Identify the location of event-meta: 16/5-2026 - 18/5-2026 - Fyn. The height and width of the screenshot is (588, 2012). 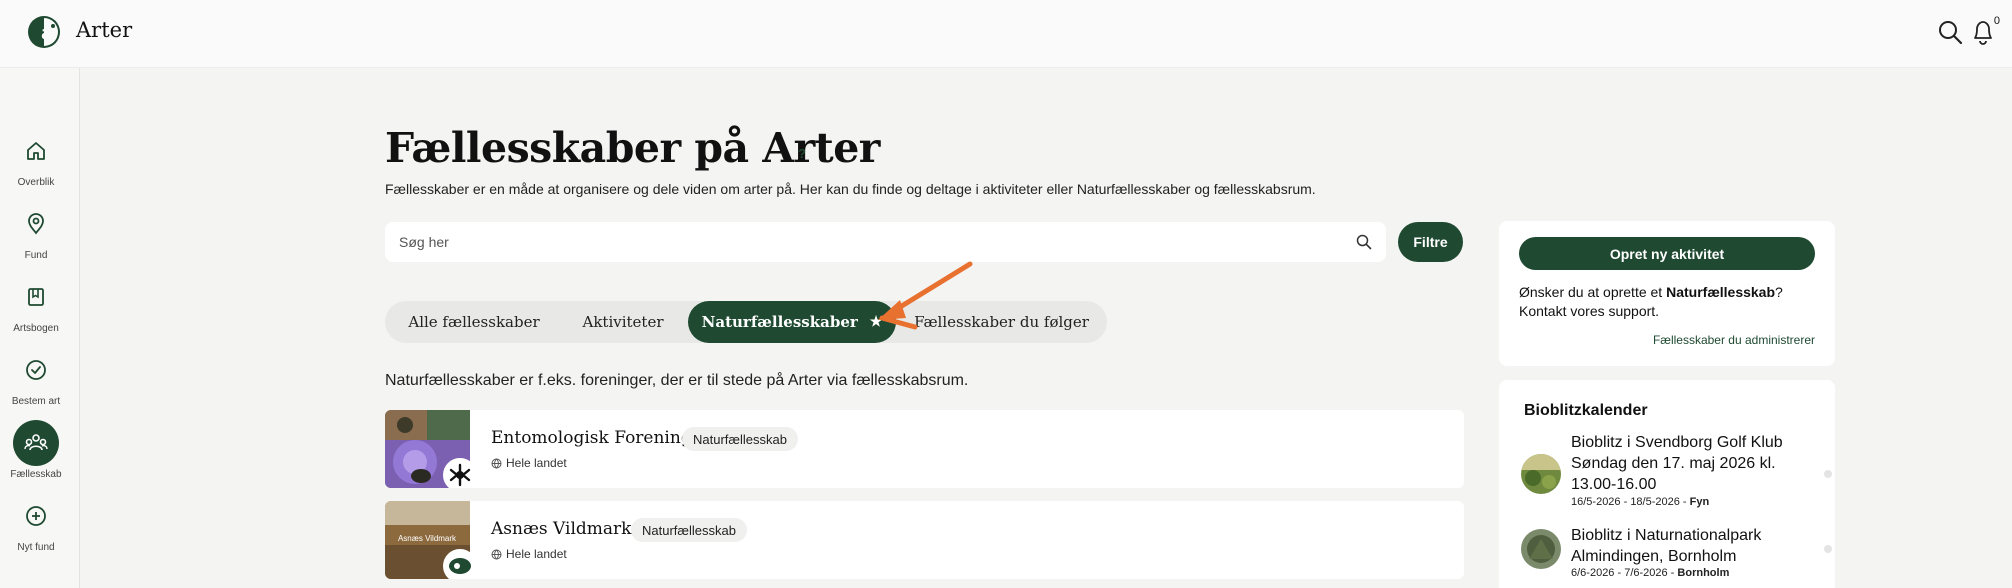
(1640, 502).